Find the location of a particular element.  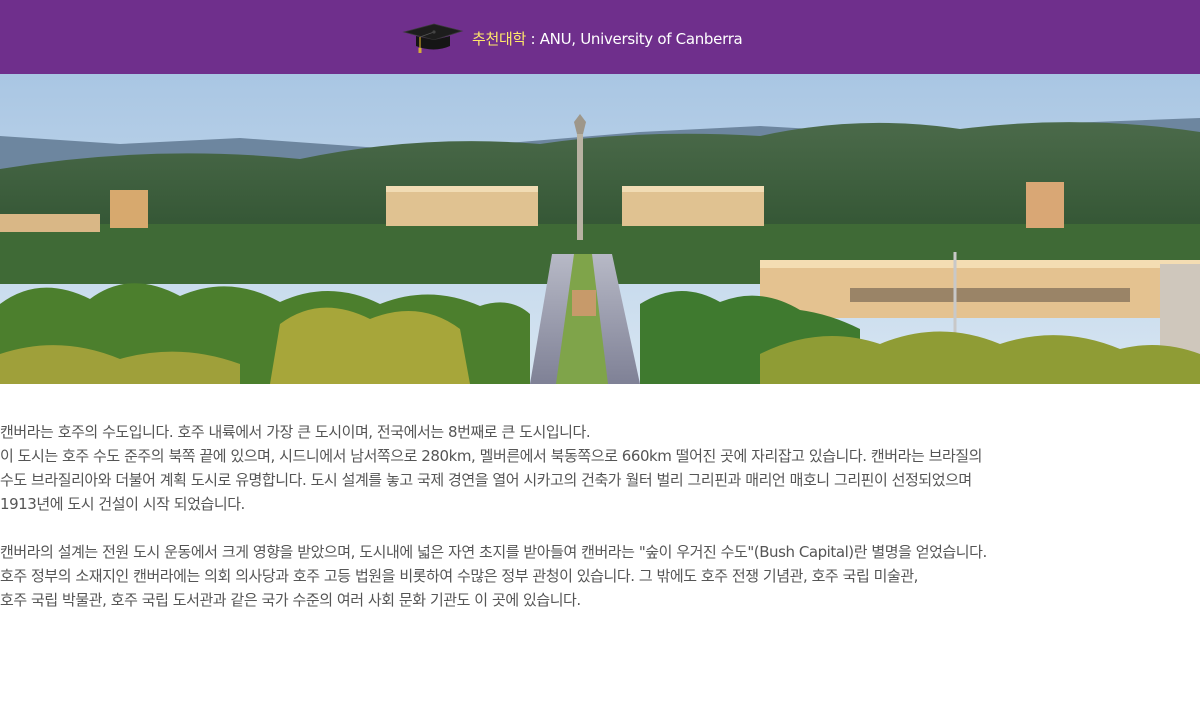

header-title-group: 추천대학 : ANU, University of Canberra is located at coordinates (572, 38).